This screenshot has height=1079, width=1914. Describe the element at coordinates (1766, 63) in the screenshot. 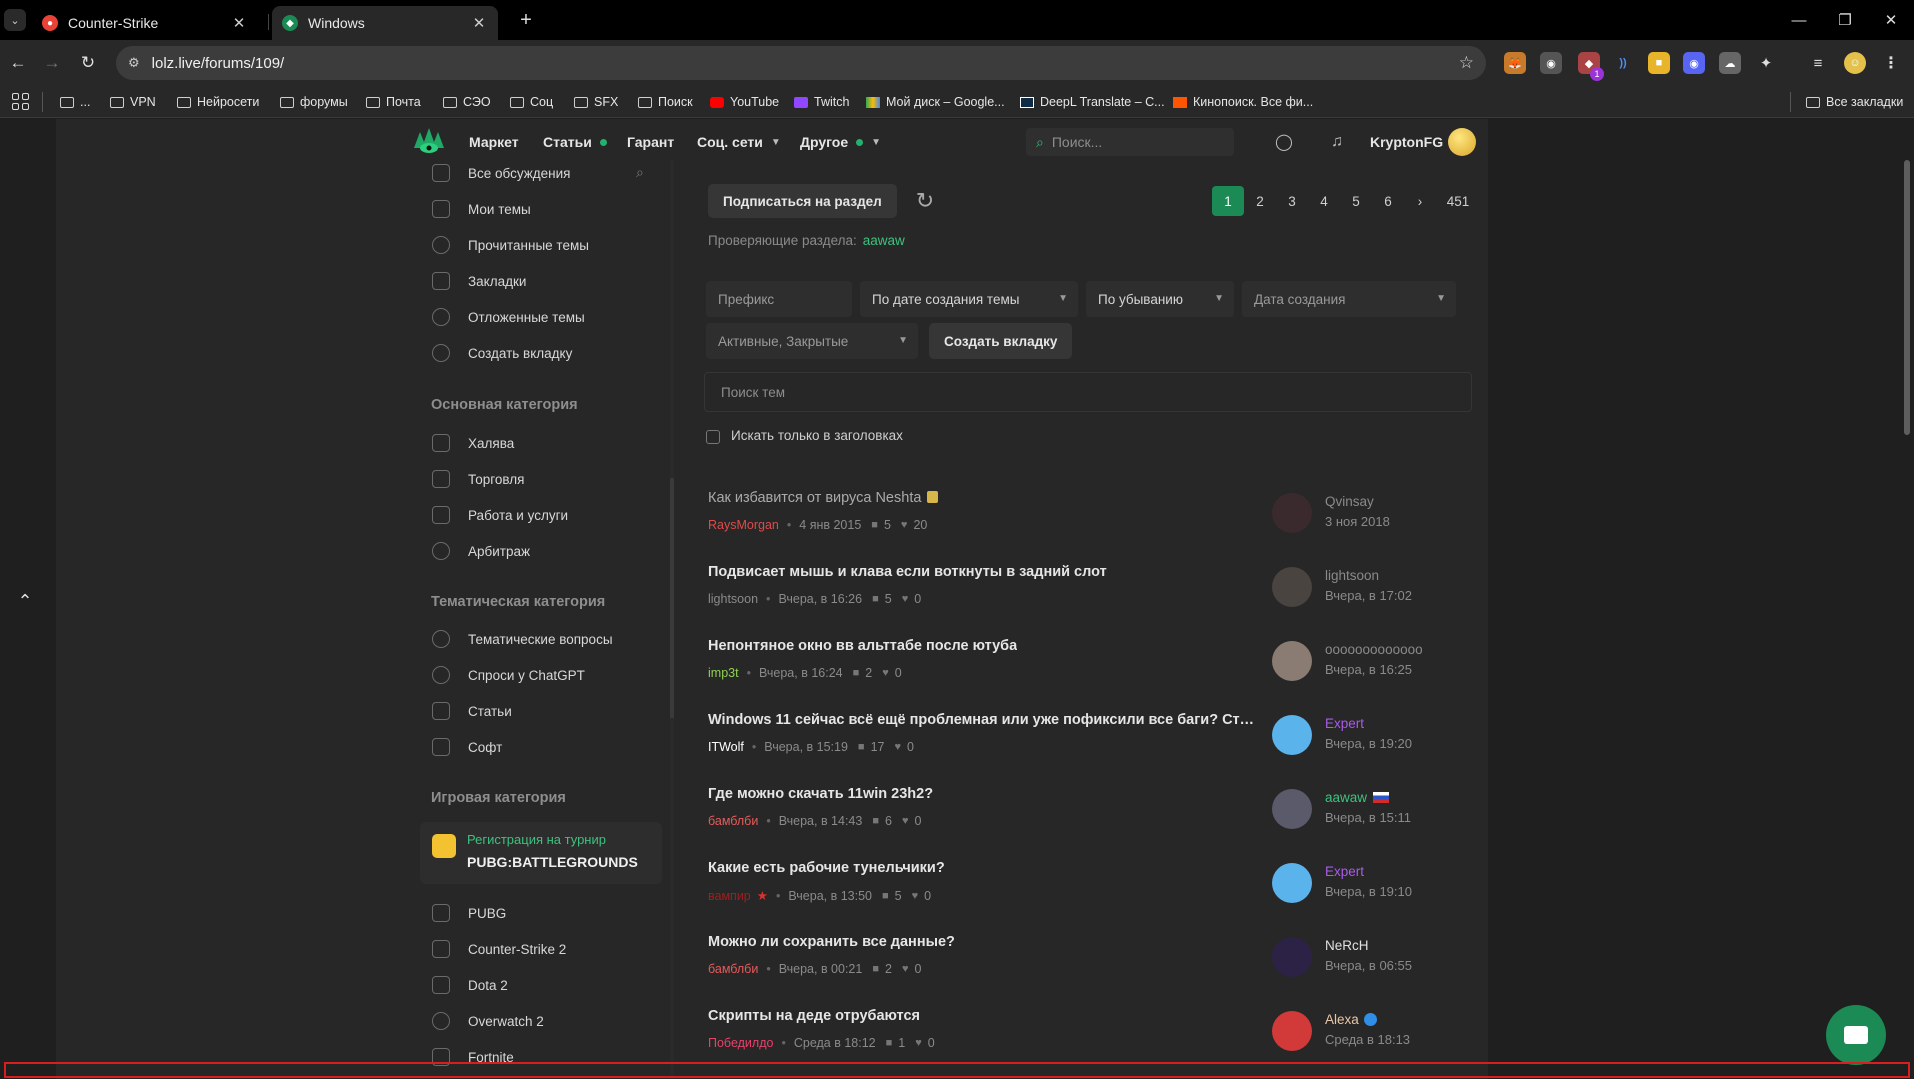

I see `extensions-puzzle-icon: ✦` at that location.